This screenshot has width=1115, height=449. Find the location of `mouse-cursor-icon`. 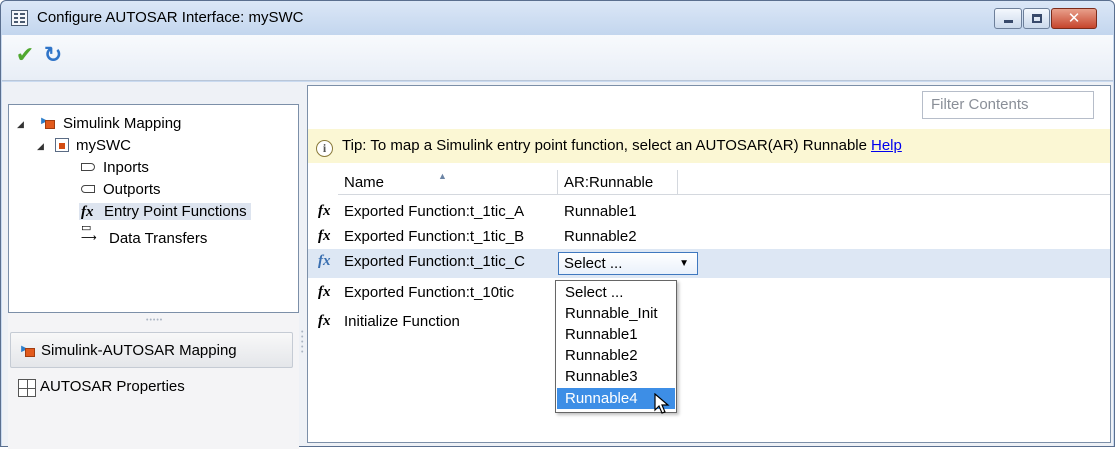

mouse-cursor-icon is located at coordinates (662, 403).